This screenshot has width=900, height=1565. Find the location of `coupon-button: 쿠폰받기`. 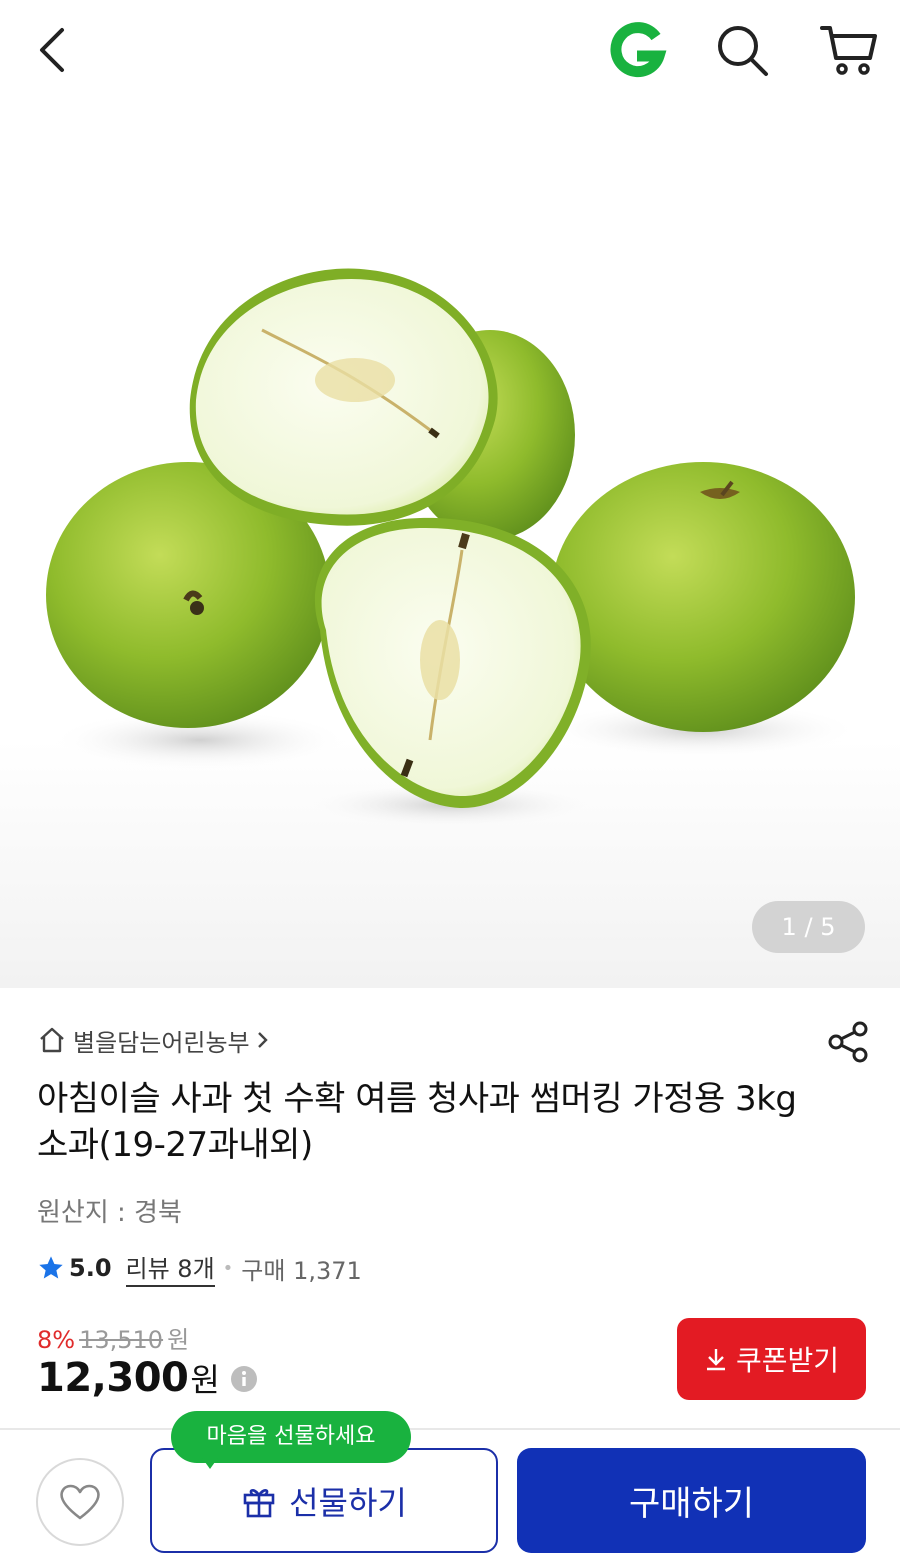

coupon-button: 쿠폰받기 is located at coordinates (771, 1359).